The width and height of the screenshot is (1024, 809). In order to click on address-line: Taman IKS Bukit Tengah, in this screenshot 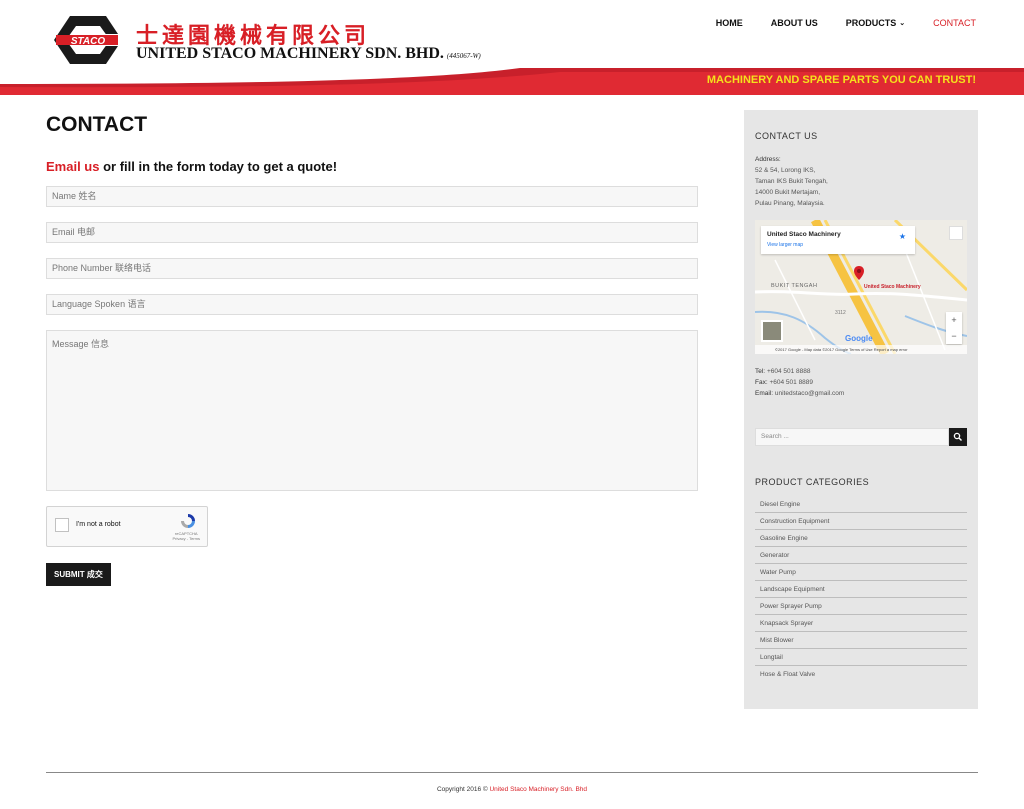, I will do `click(791, 181)`.